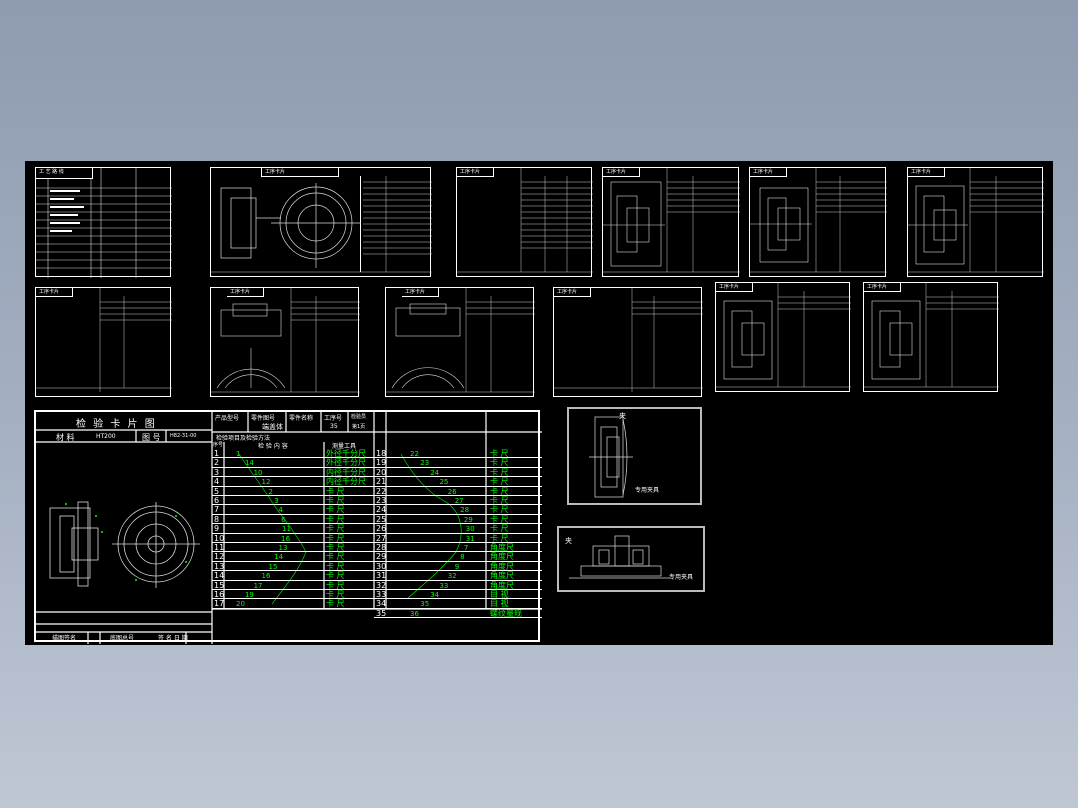 The height and width of the screenshot is (808, 1078). Describe the element at coordinates (458, 576) in the screenshot. I see `table-row: 31 32 角度尺` at that location.